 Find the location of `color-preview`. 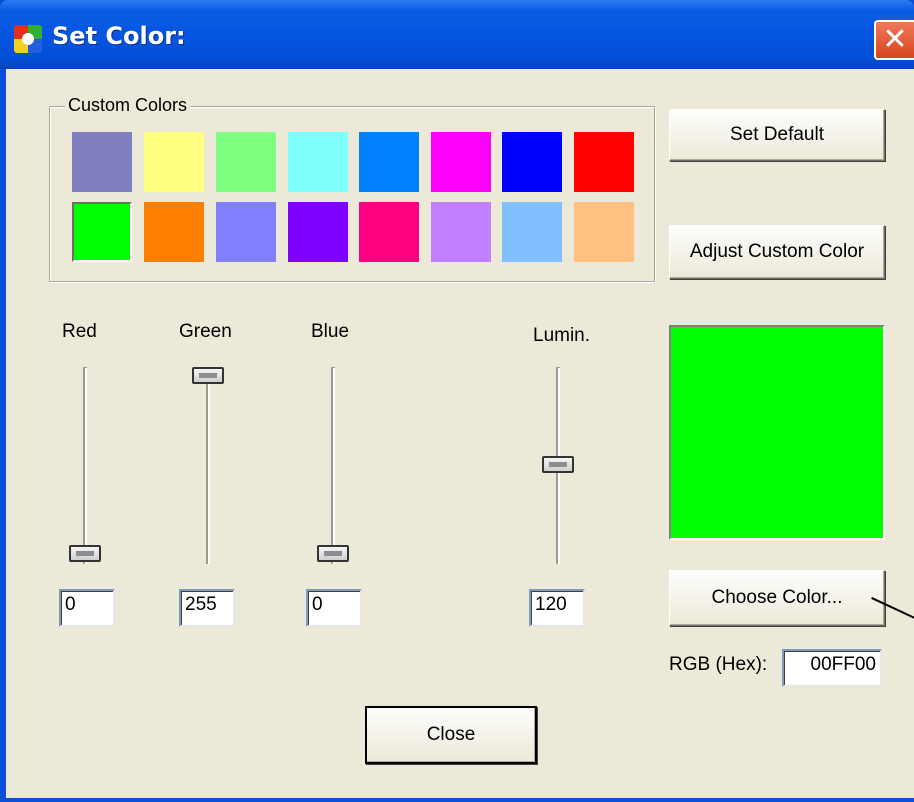

color-preview is located at coordinates (777, 432).